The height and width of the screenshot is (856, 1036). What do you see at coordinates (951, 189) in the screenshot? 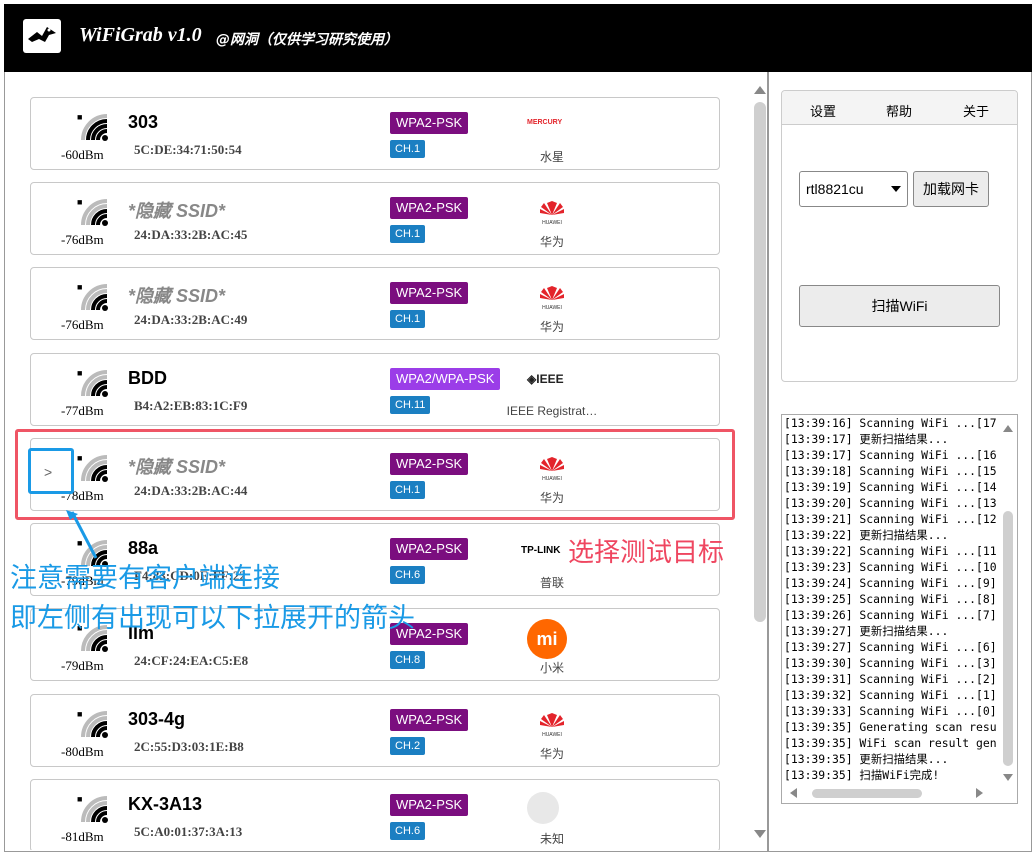
I see `load-adapter-button: 加载网卡` at bounding box center [951, 189].